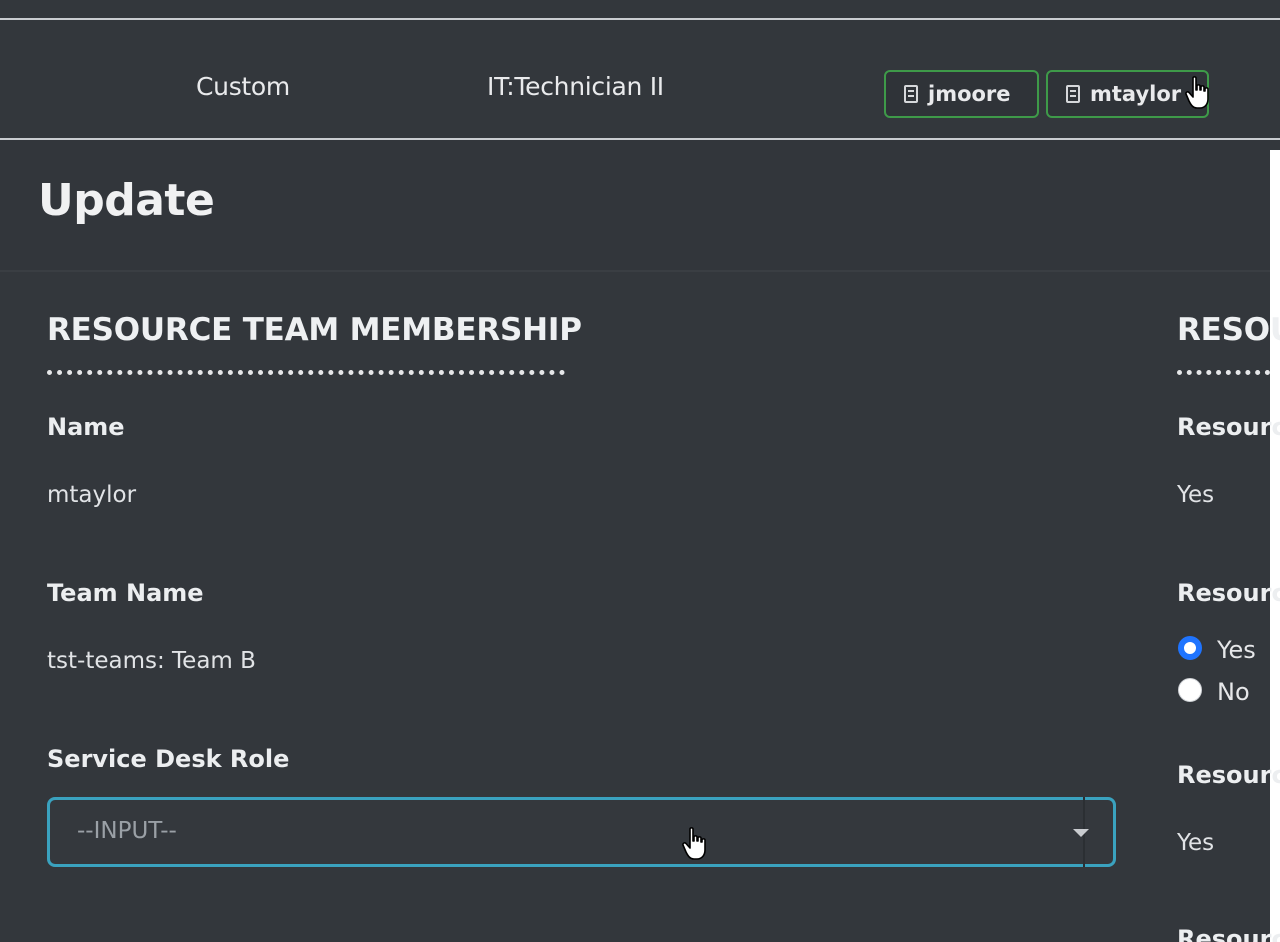 This screenshot has height=942, width=1280. I want to click on user-chip-jmoore: jmoore, so click(961, 94).